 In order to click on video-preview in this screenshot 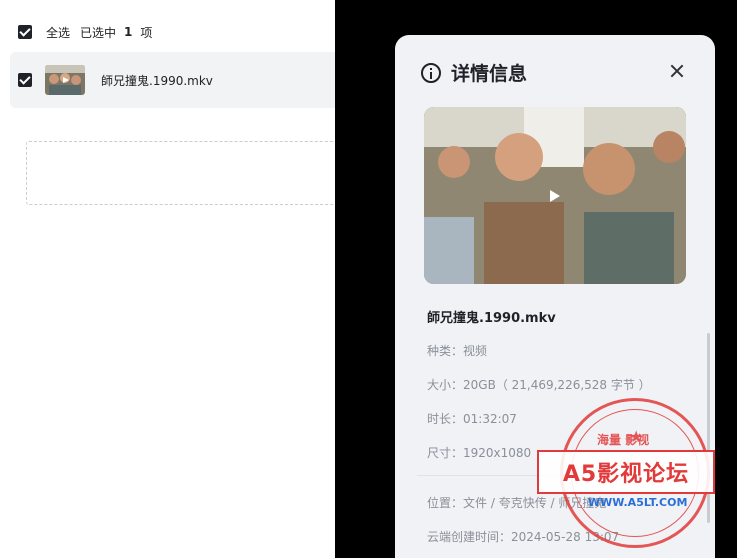, I will do `click(555, 195)`.